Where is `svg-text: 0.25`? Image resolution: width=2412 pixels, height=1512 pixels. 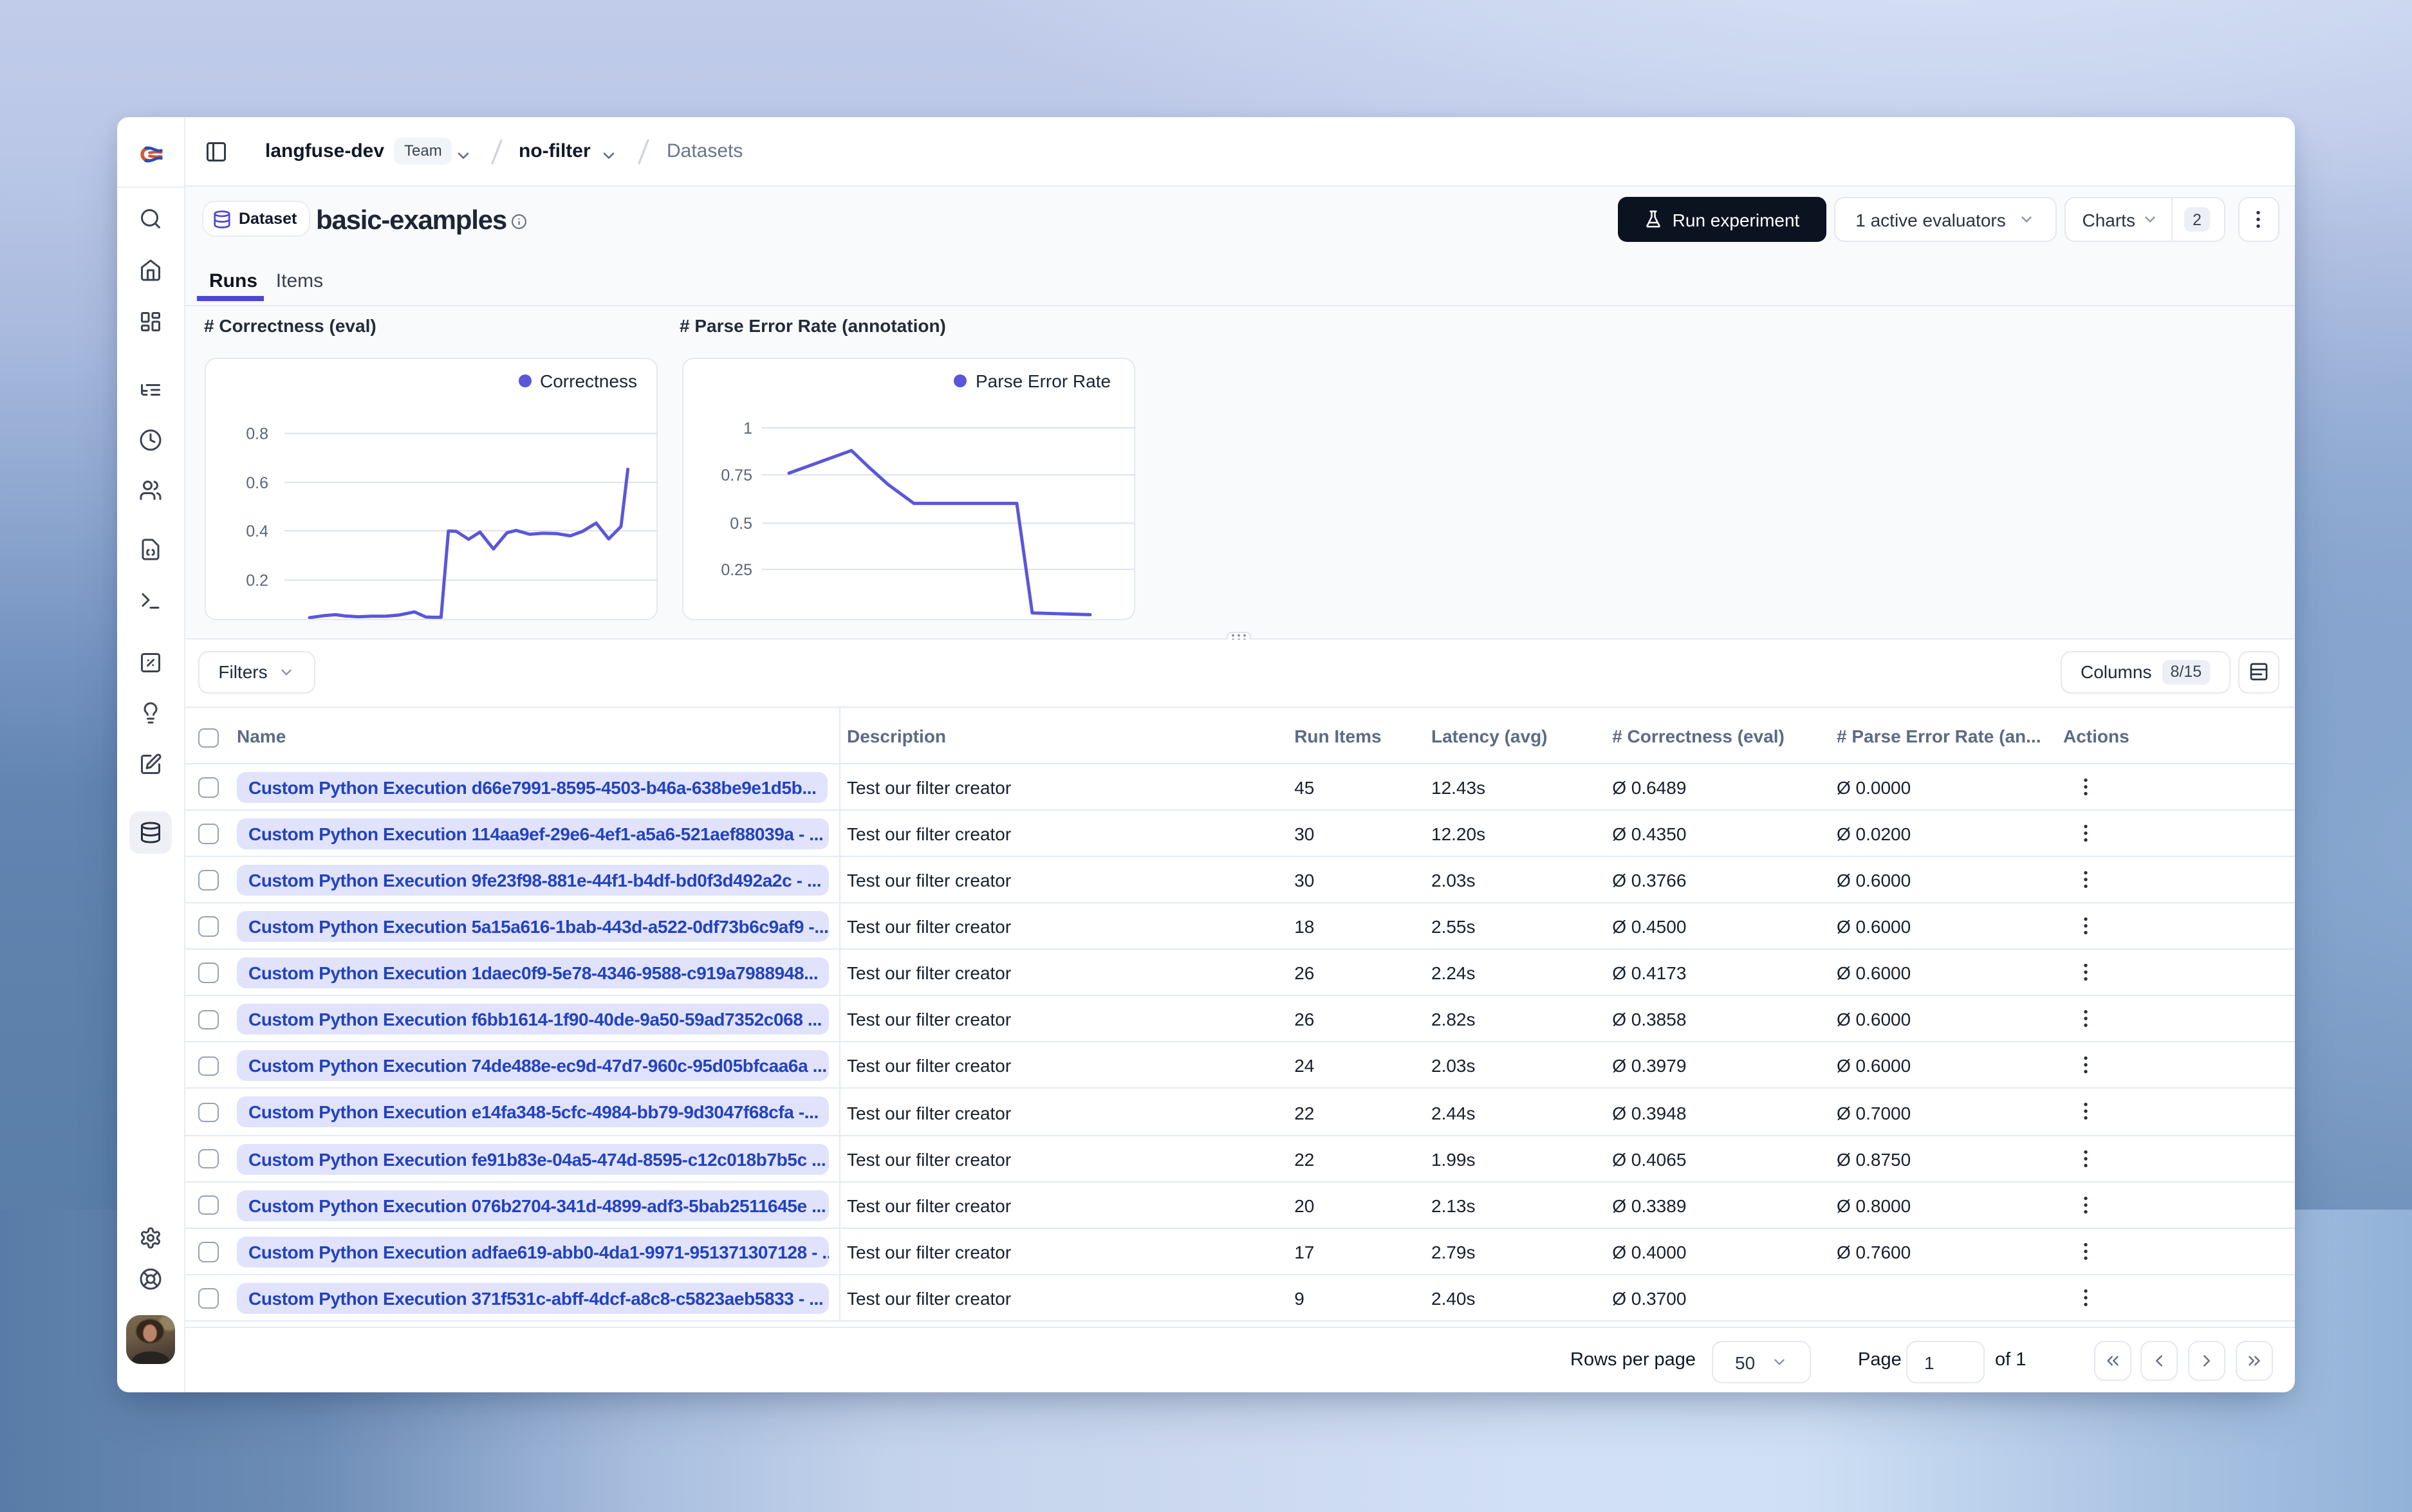 svg-text: 0.25 is located at coordinates (736, 571).